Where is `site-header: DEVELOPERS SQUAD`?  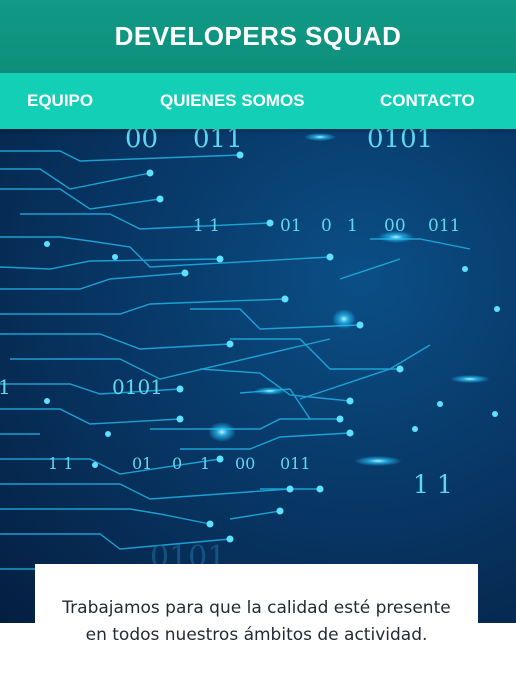 site-header: DEVELOPERS SQUAD is located at coordinates (258, 36).